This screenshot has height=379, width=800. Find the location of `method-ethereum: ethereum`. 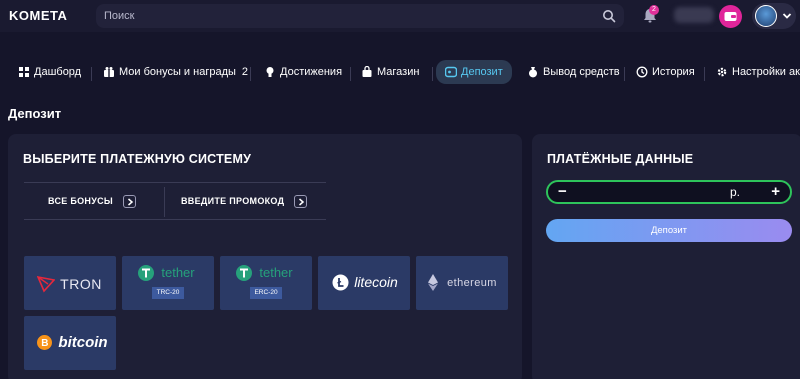

method-ethereum: ethereum is located at coordinates (462, 283).